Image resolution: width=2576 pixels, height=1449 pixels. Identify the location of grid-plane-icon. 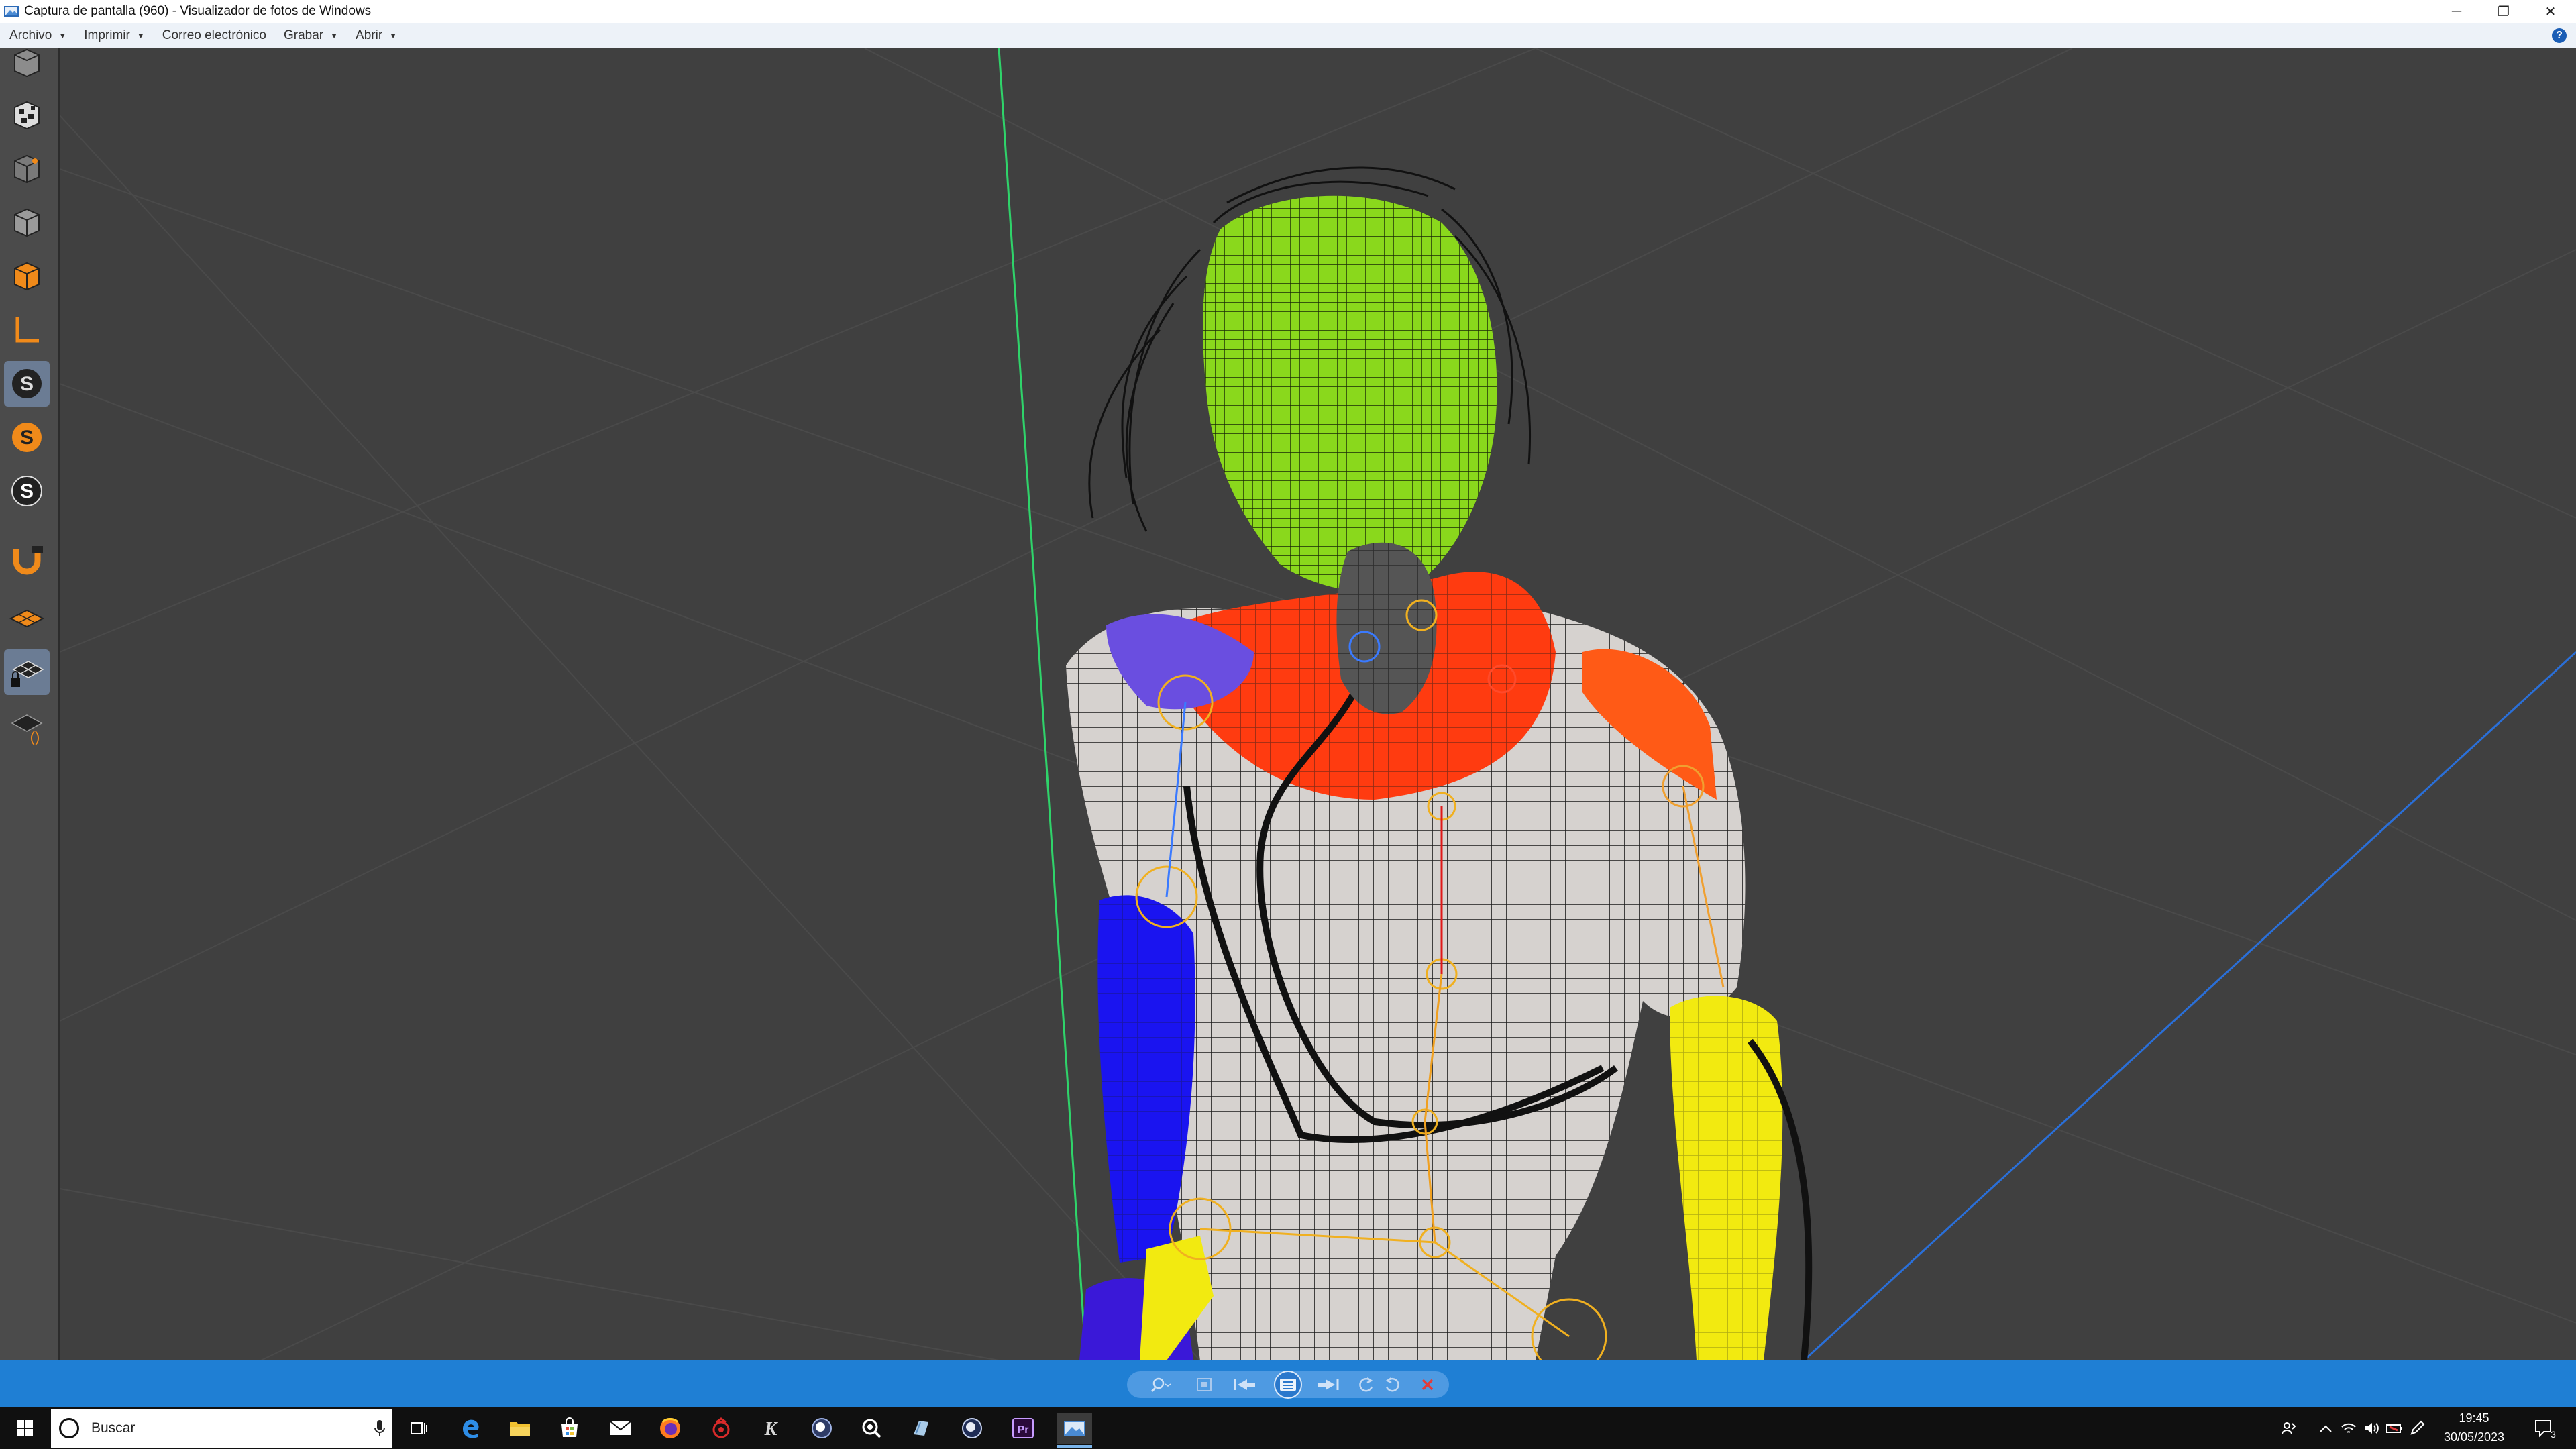
(27, 618).